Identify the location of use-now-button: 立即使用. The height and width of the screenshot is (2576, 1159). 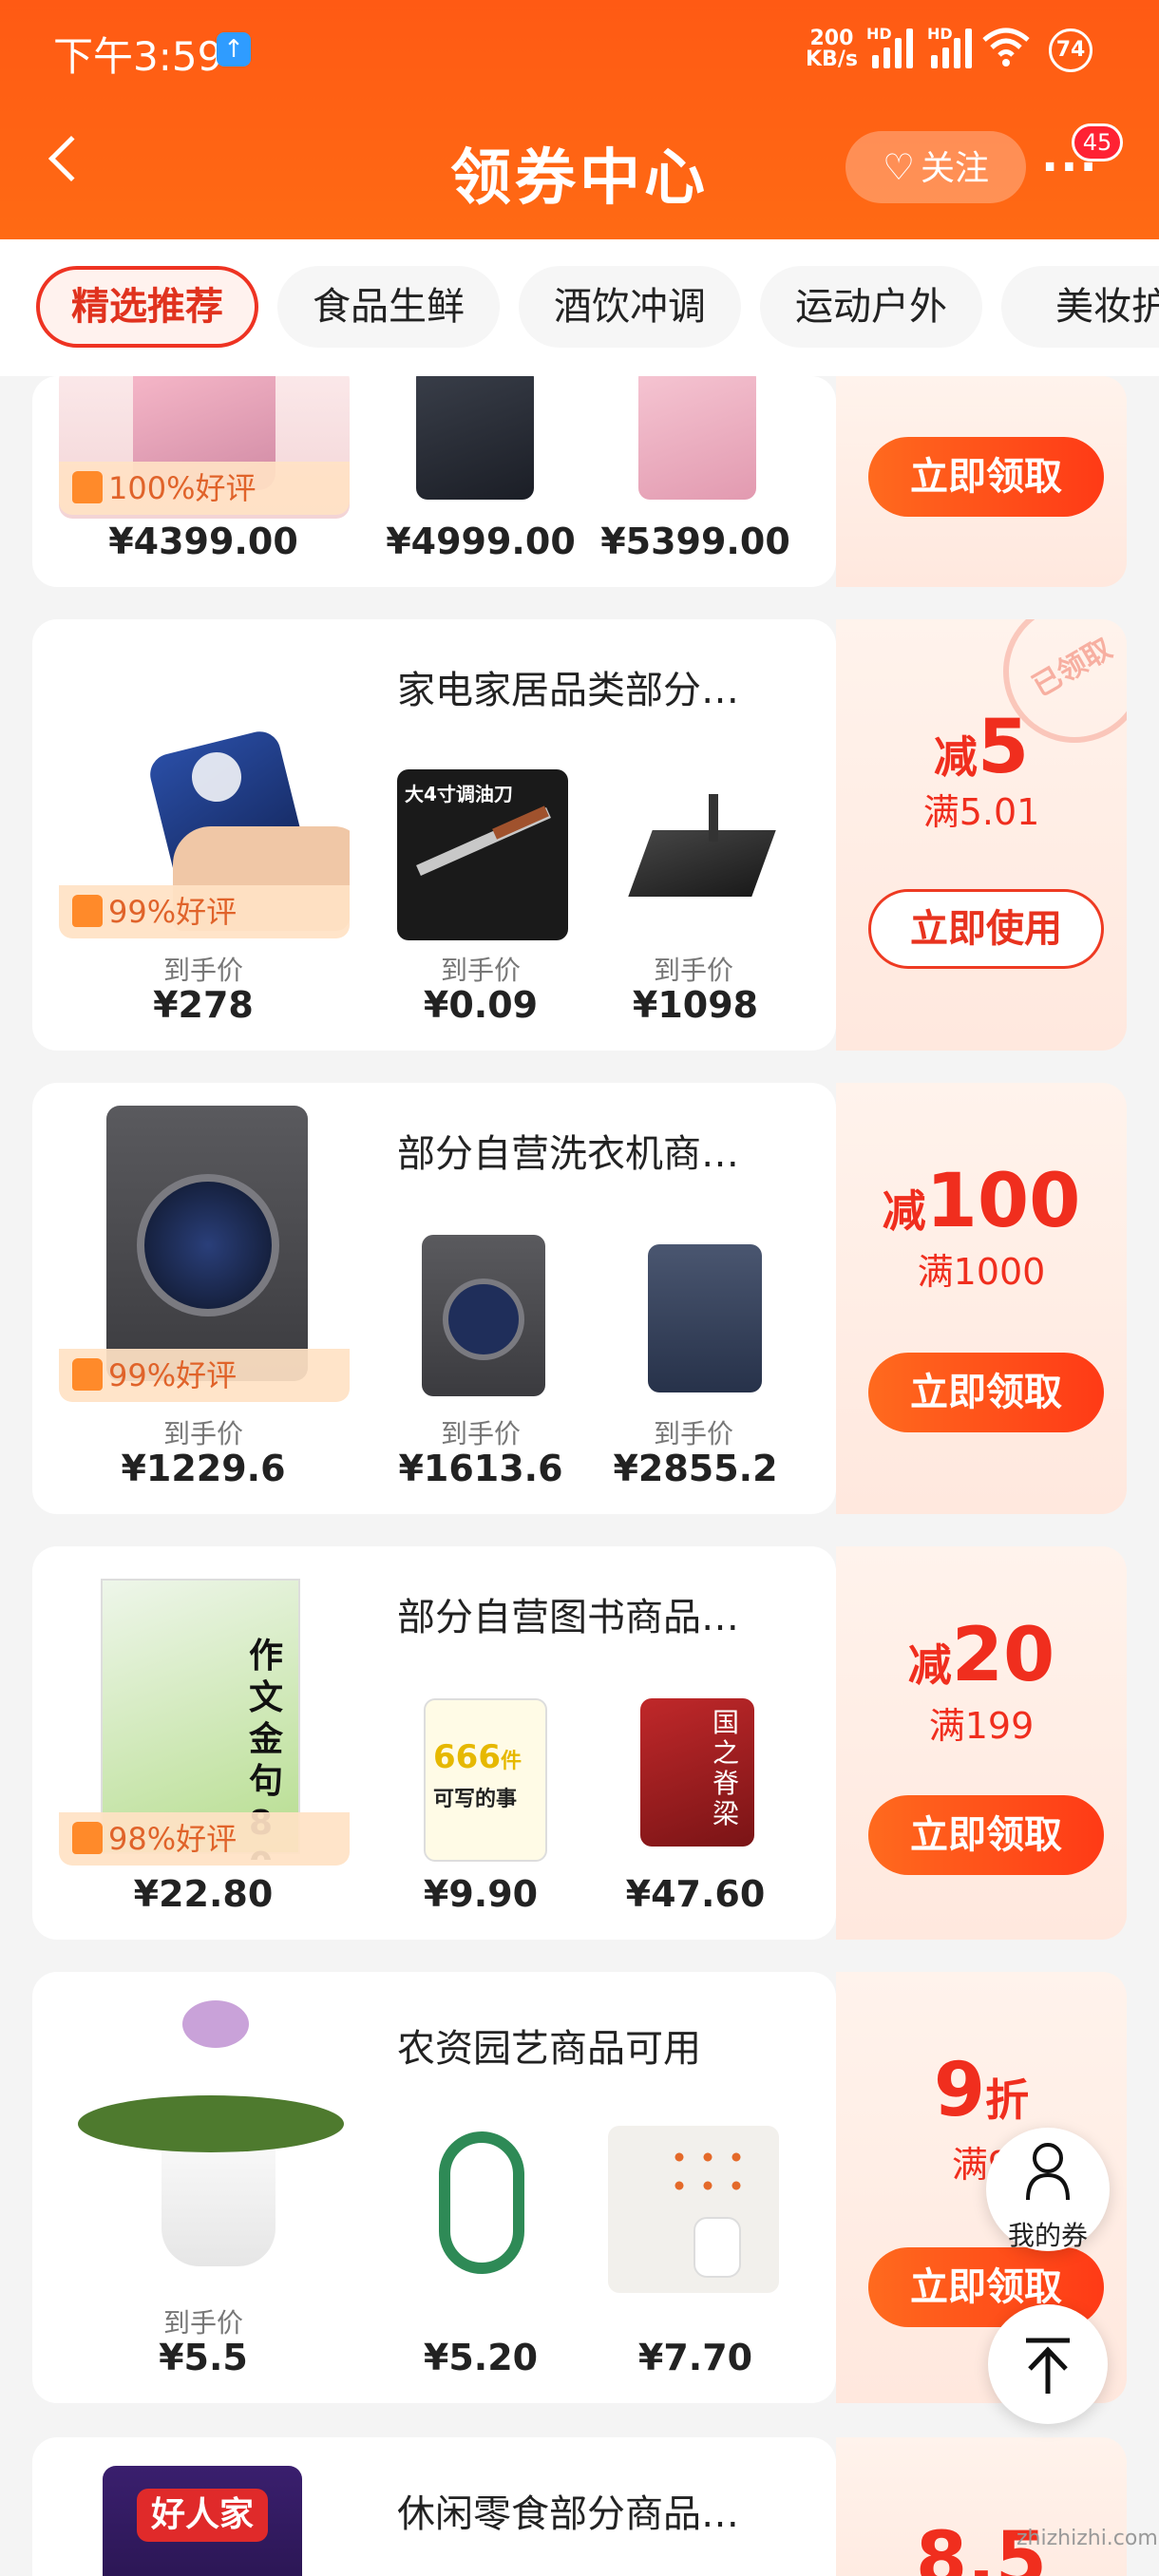
(986, 929).